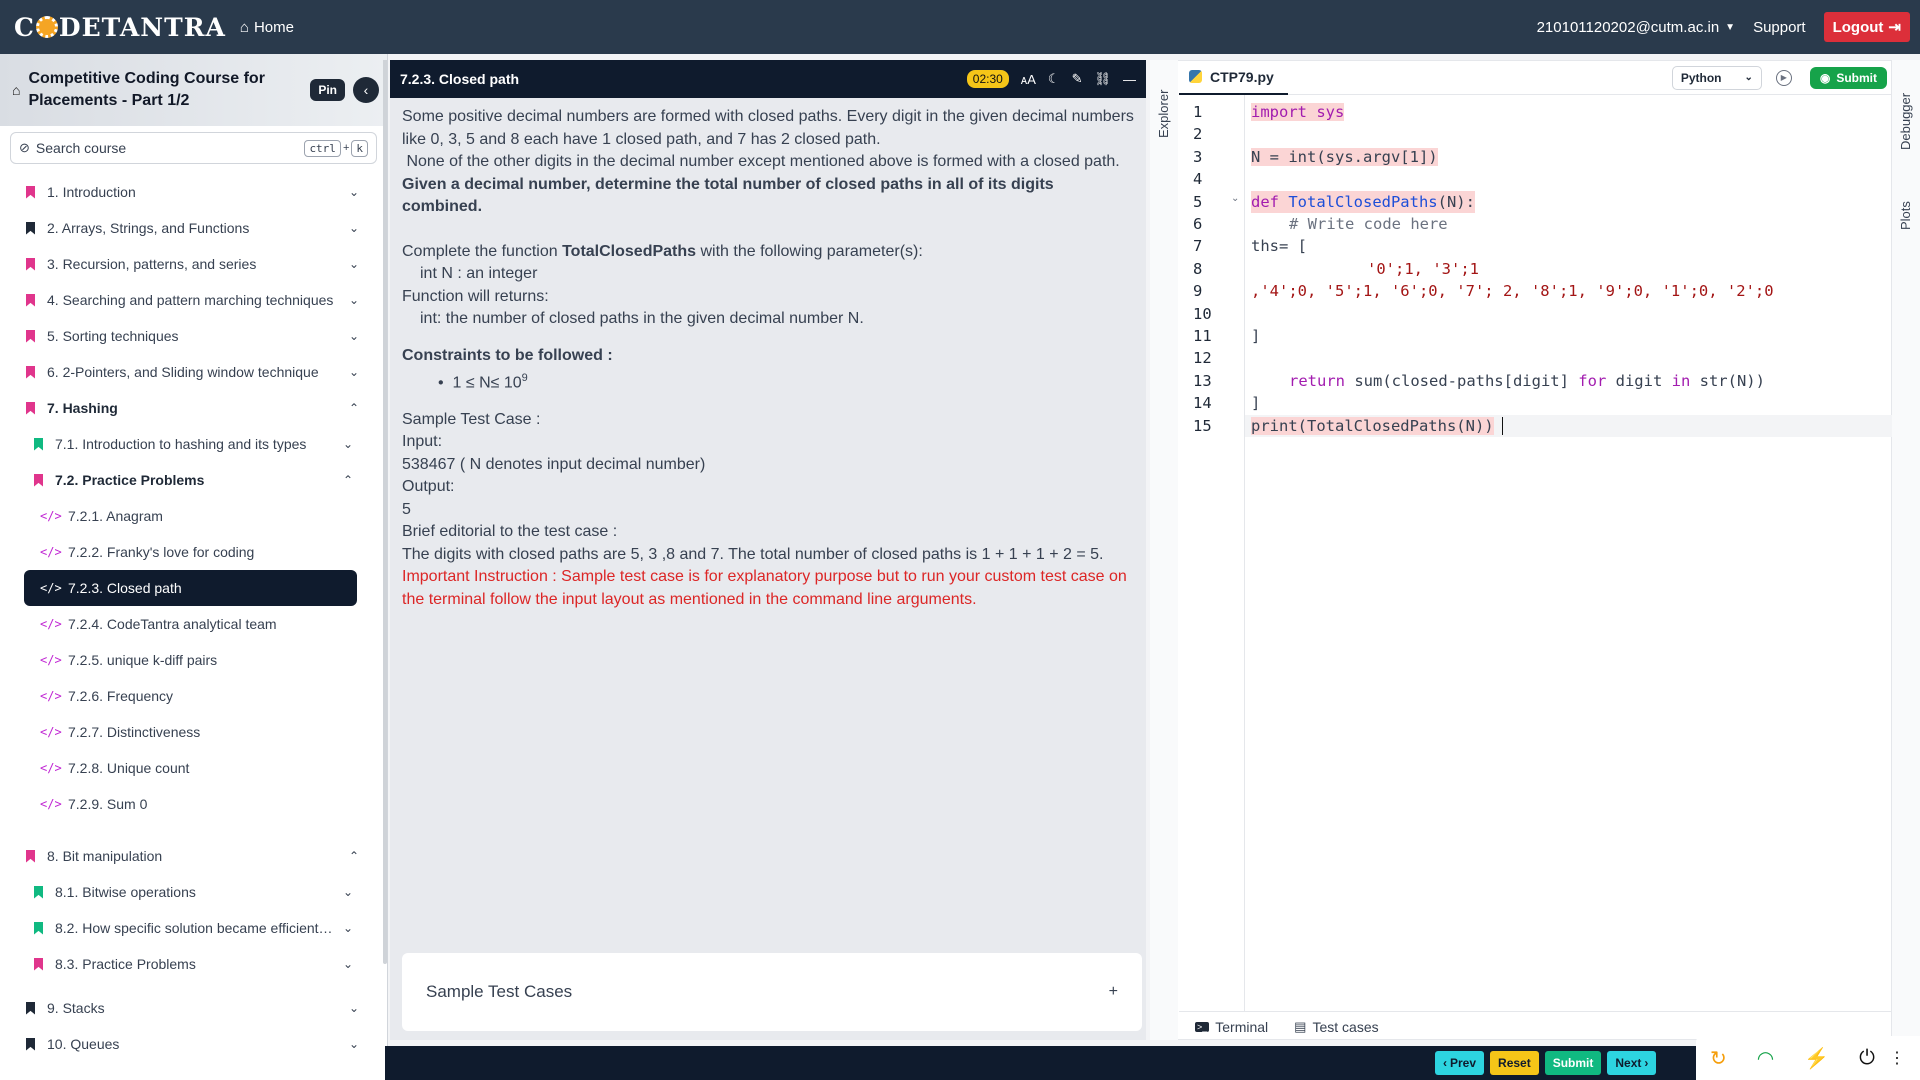  What do you see at coordinates (1816, 1058) in the screenshot?
I see `plugin-off-icon: ⚡` at bounding box center [1816, 1058].